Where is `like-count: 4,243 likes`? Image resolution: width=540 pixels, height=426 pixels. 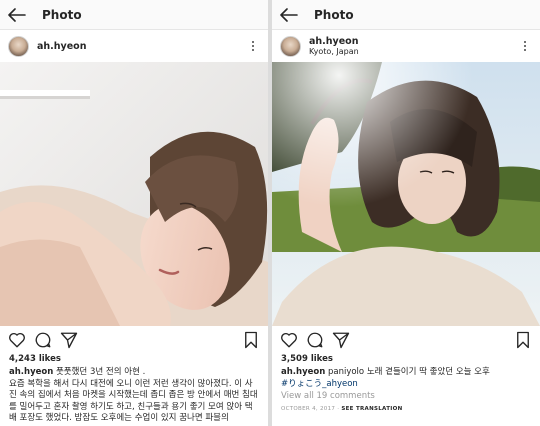 like-count: 4,243 likes is located at coordinates (134, 359).